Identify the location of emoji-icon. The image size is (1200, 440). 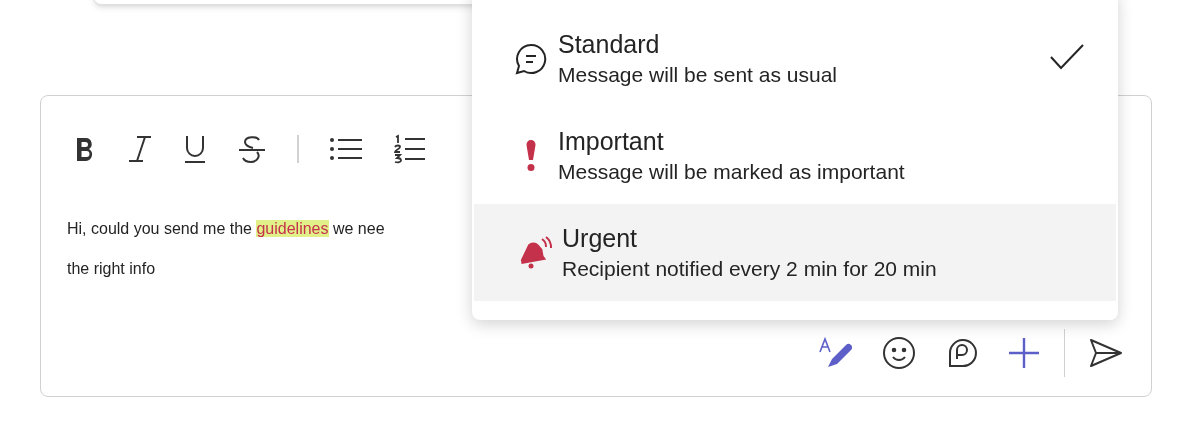
(899, 353).